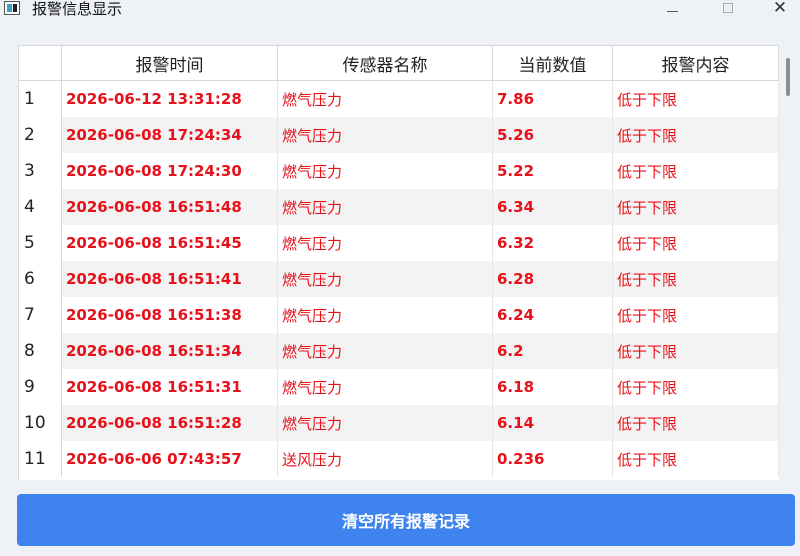  I want to click on cell-alarm-time: 2026-06-08 16:51:38, so click(170, 315).